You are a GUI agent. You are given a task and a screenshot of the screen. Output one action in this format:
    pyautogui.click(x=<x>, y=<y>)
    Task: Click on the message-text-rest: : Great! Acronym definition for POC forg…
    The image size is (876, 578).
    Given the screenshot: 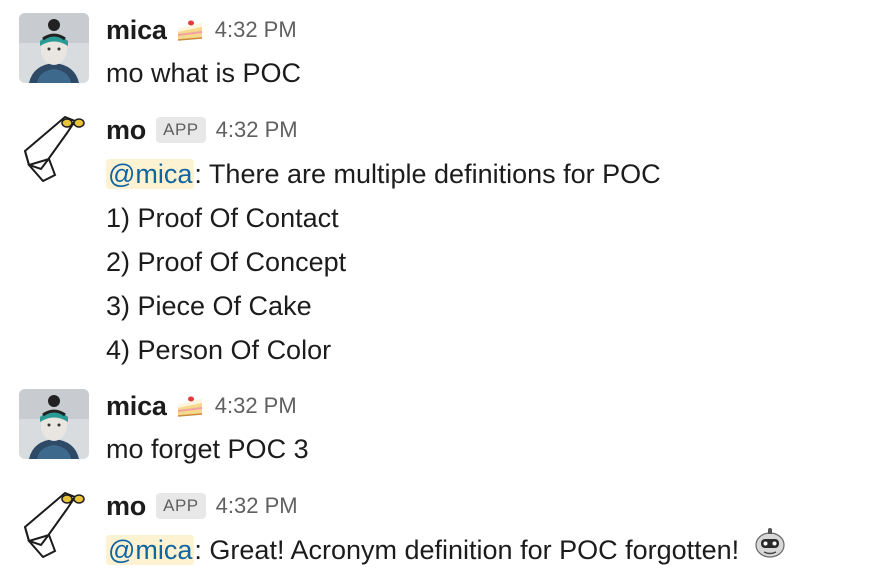 What is the action you would take?
    pyautogui.click(x=467, y=550)
    